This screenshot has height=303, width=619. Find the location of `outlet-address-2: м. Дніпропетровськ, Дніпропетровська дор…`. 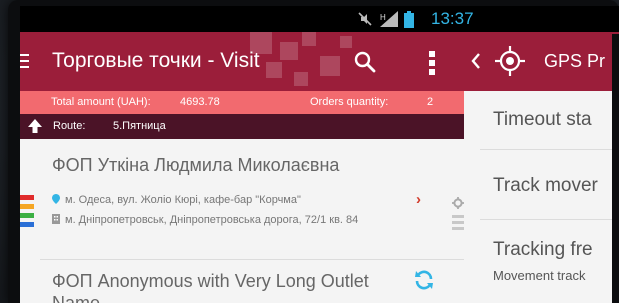

outlet-address-2: м. Дніпропетровськ, Дніпропетровська дор… is located at coordinates (217, 220).